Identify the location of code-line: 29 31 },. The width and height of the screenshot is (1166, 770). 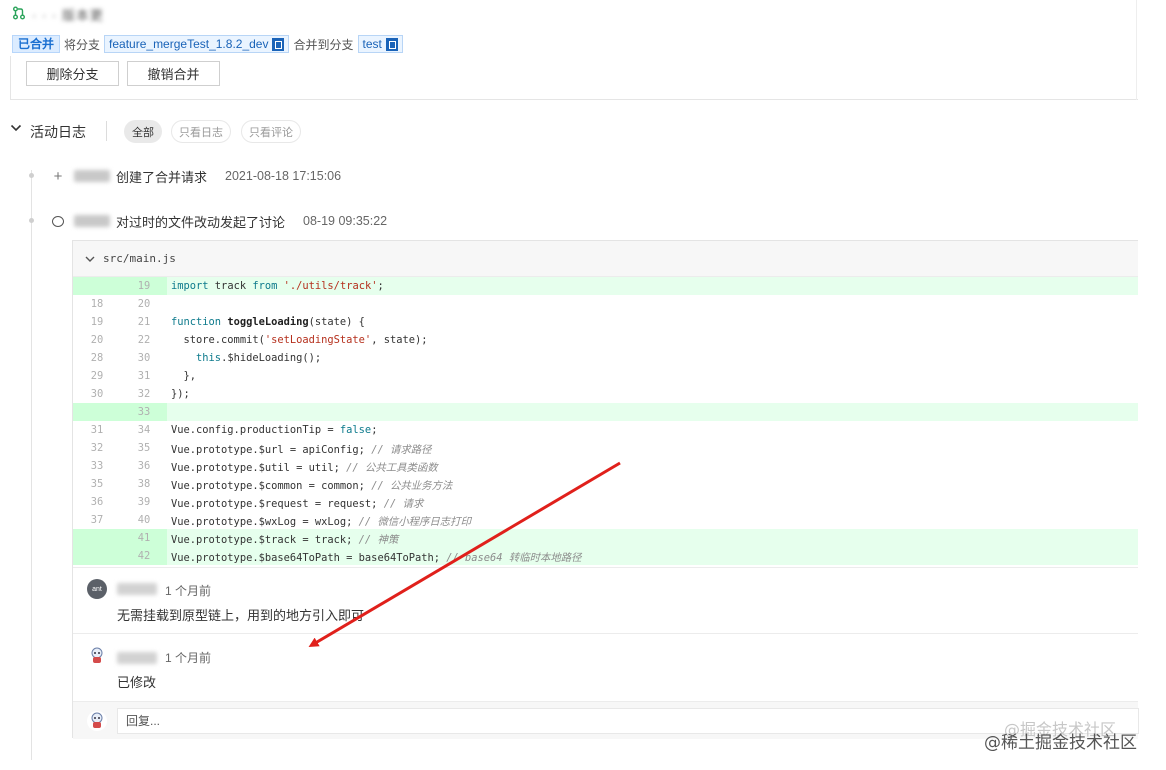
(605, 376).